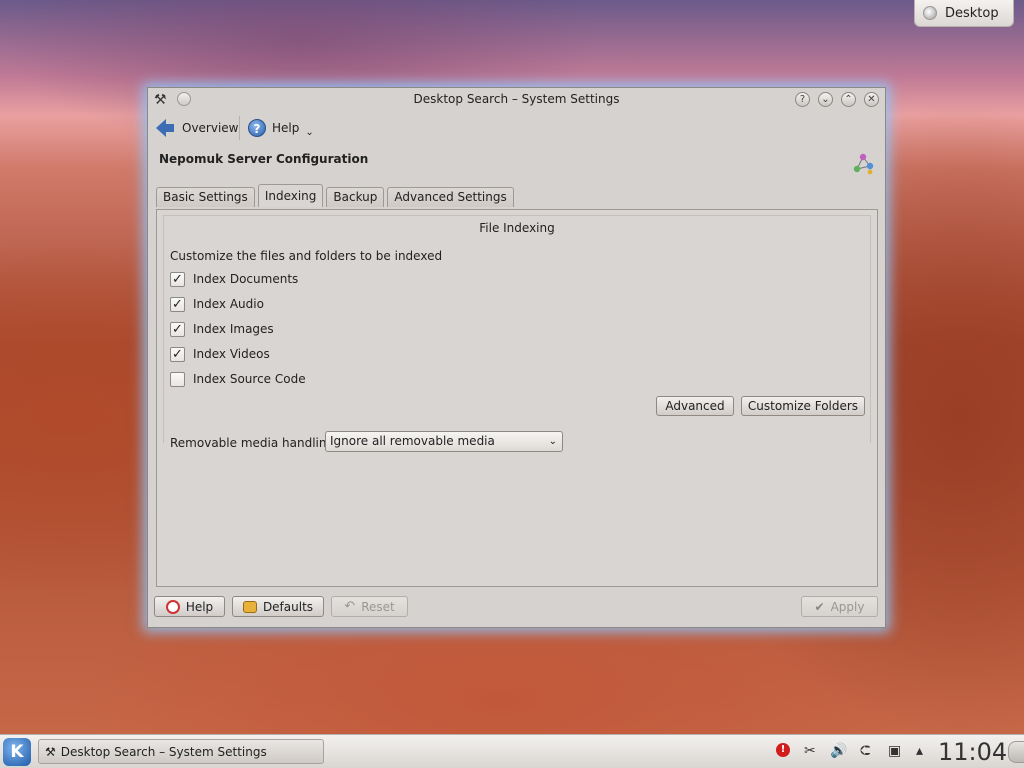 This screenshot has height=768, width=1024. What do you see at coordinates (450, 197) in the screenshot?
I see `tab-advanced-settings: Advanced Settings` at bounding box center [450, 197].